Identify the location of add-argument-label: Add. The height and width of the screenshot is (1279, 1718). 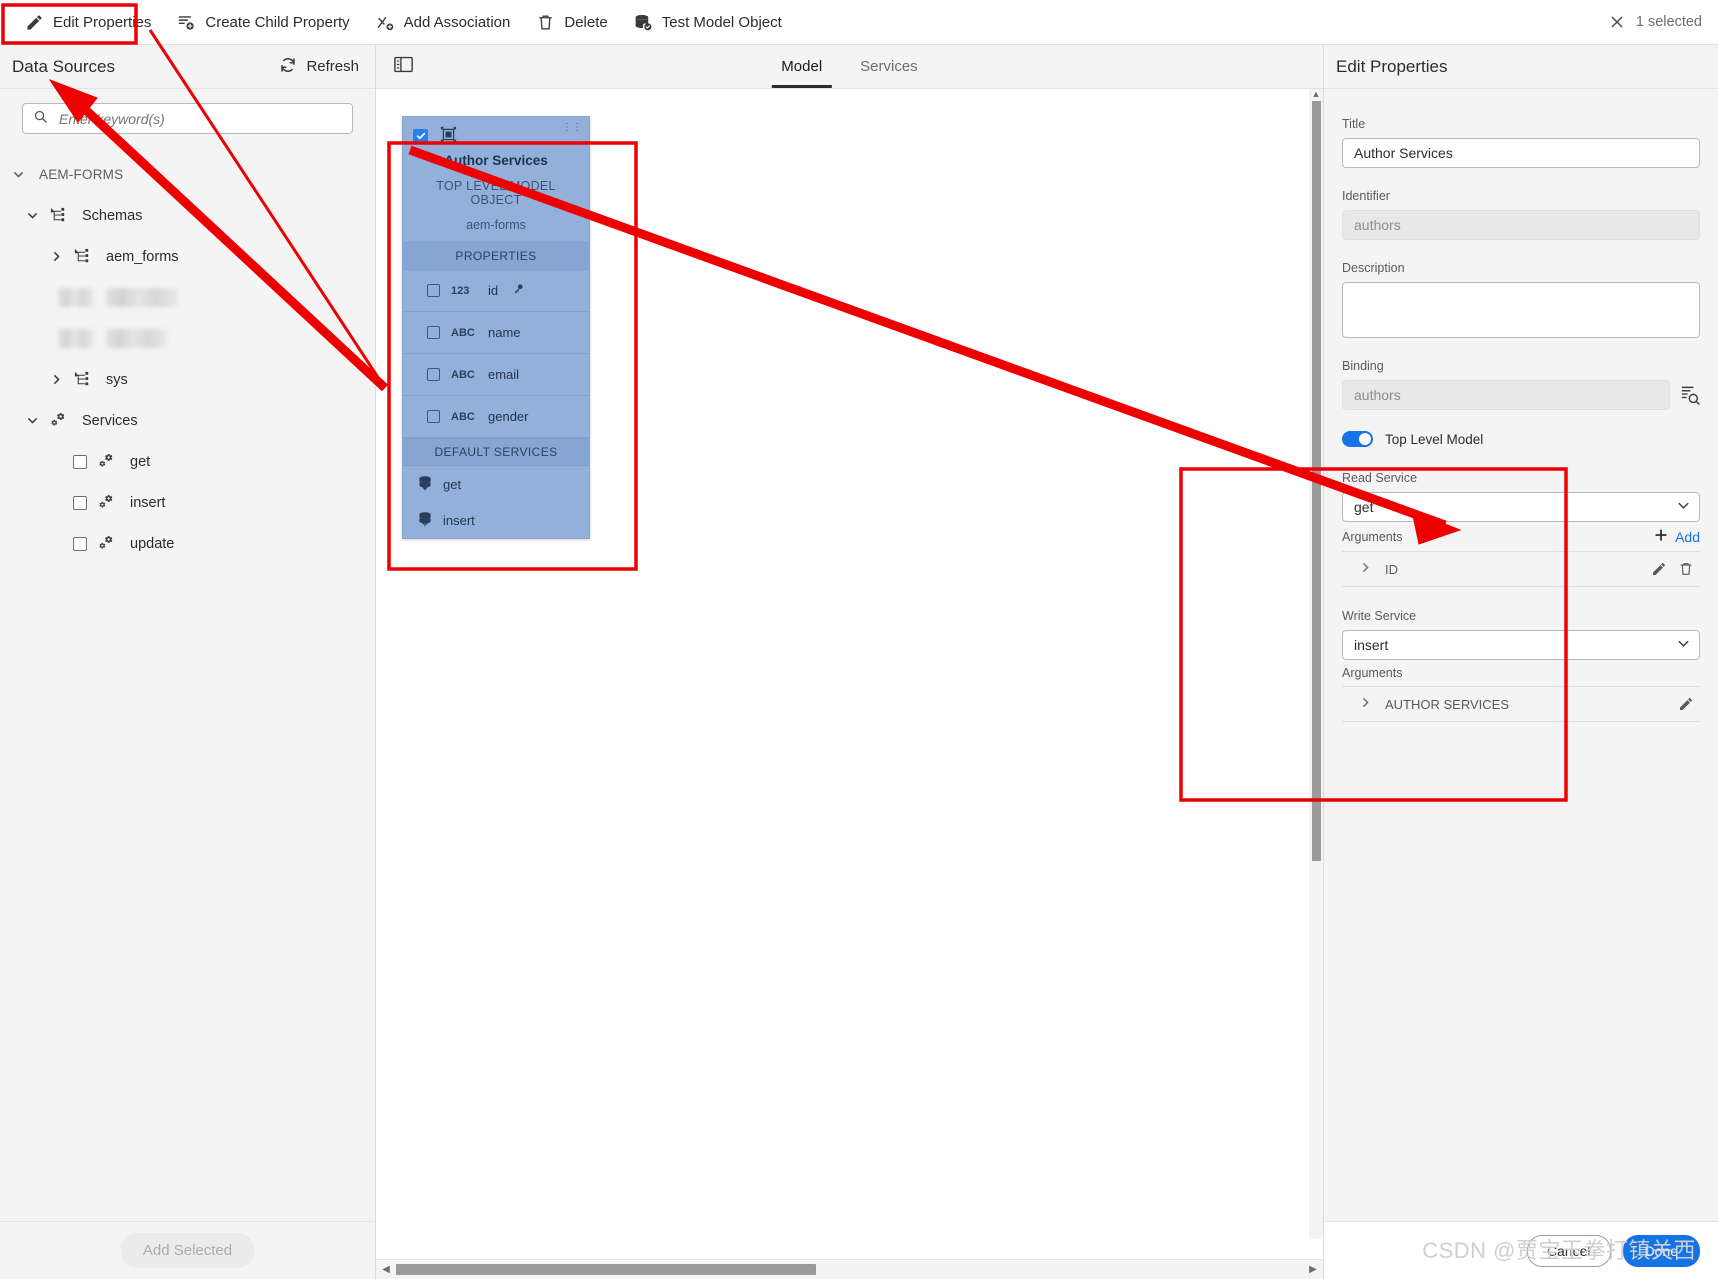
(1687, 536).